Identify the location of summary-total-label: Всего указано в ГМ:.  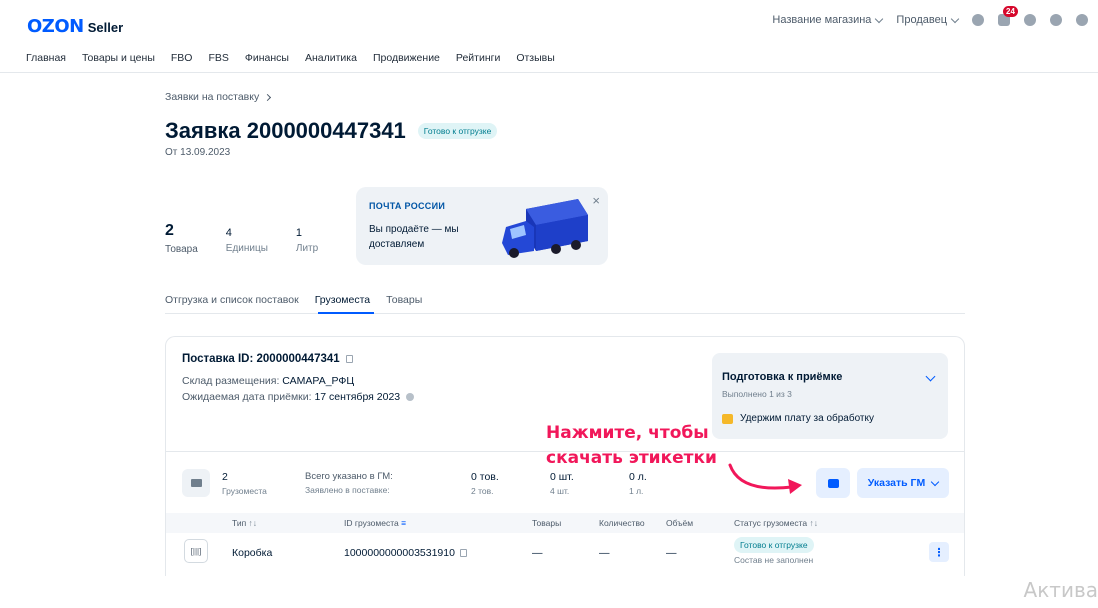
(349, 476).